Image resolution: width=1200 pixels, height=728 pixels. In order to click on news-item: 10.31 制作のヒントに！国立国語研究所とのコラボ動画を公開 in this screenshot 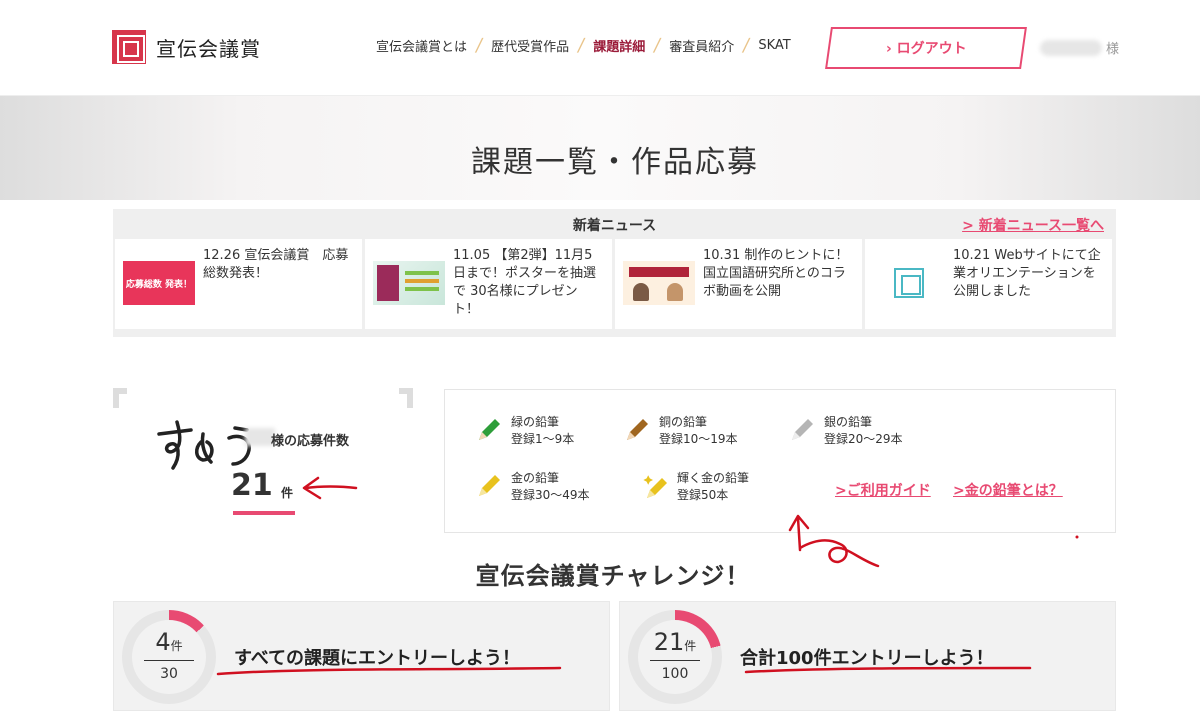, I will do `click(738, 284)`.